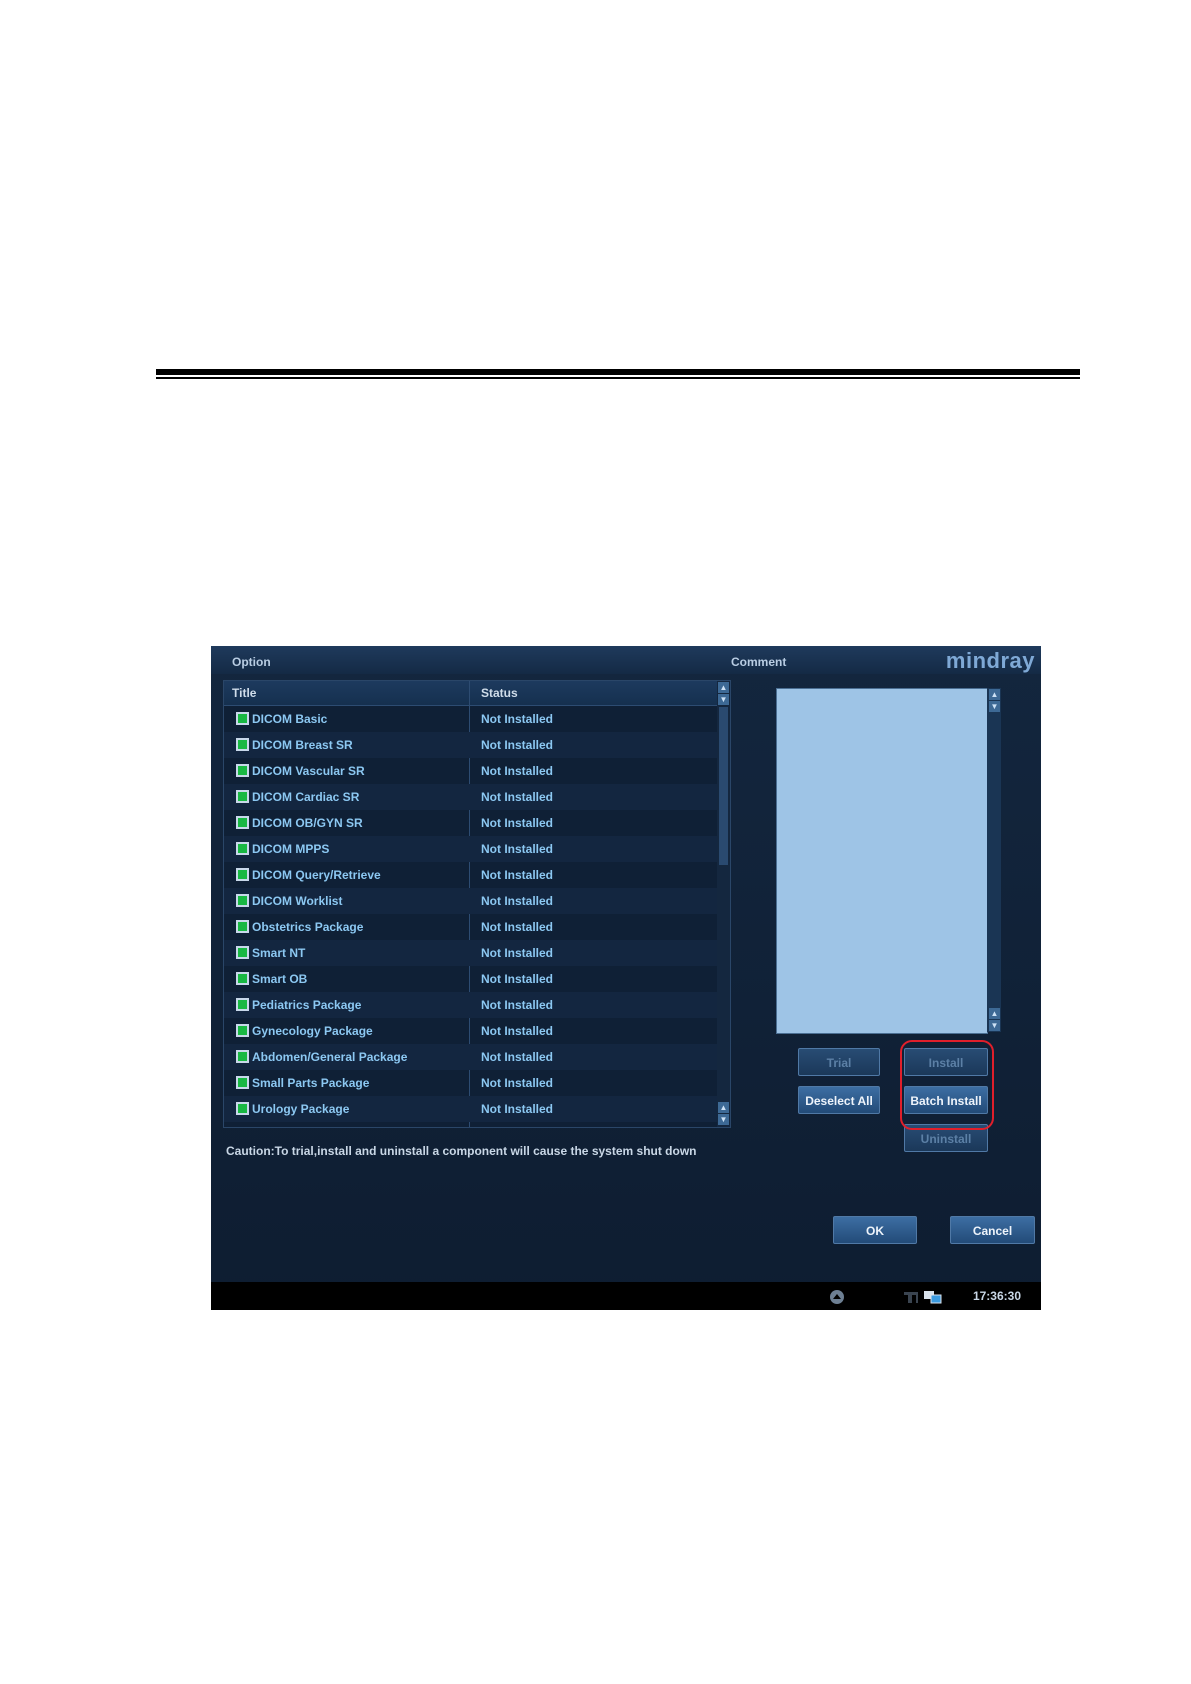 Image resolution: width=1191 pixels, height=1684 pixels. I want to click on comment-scroll-down-bottom-icon: ▼, so click(994, 1025).